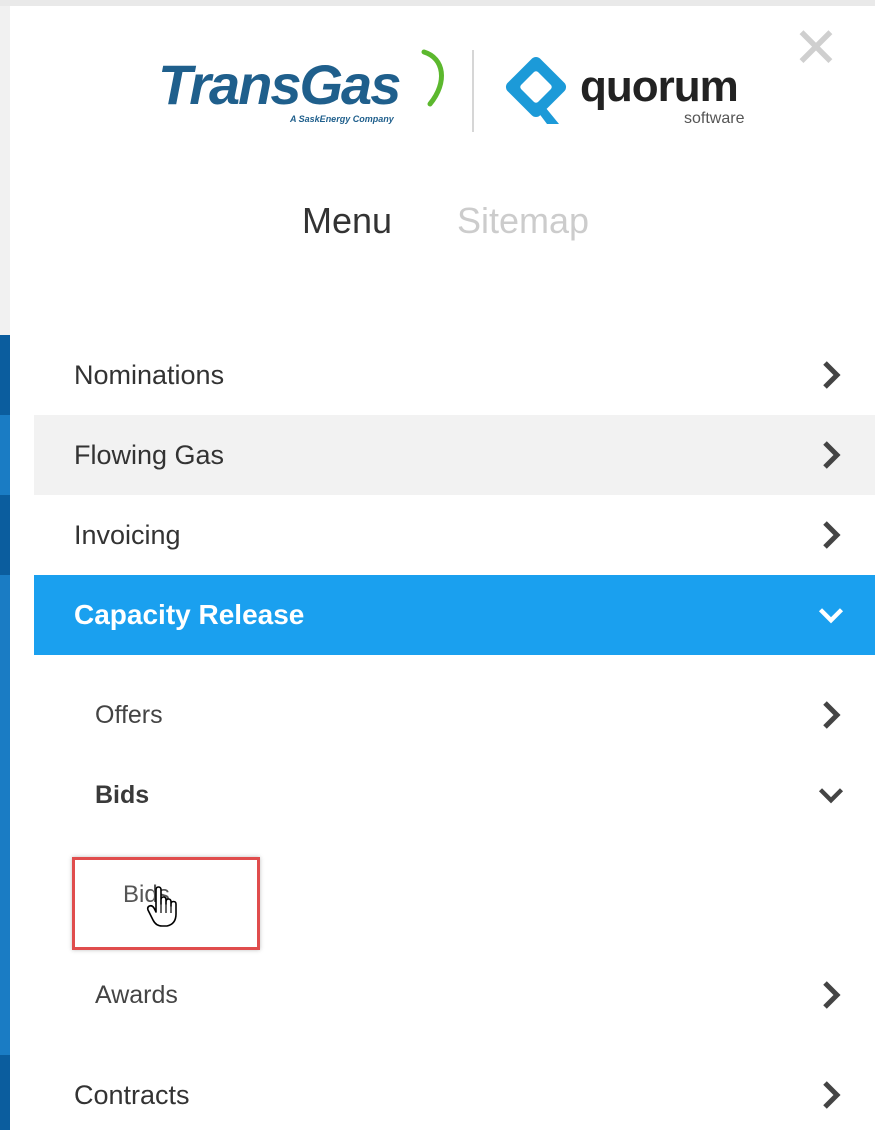 Image resolution: width=875 pixels, height=1135 pixels. Describe the element at coordinates (189, 614) in the screenshot. I see `menu-item-label: Capacity Release` at that location.